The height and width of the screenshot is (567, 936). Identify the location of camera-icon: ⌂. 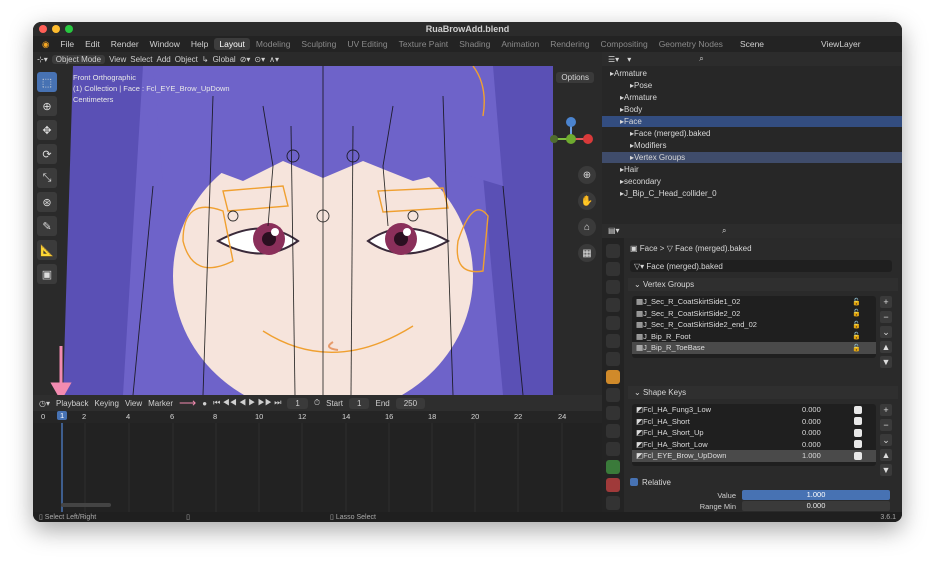
(587, 227).